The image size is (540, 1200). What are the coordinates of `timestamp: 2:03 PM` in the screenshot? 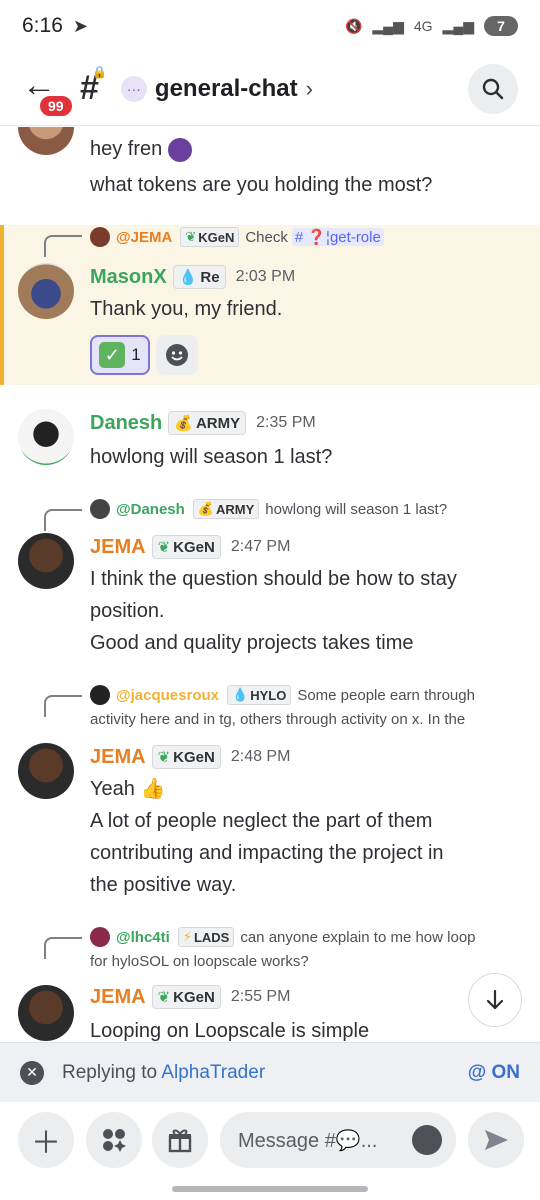 It's located at (265, 276).